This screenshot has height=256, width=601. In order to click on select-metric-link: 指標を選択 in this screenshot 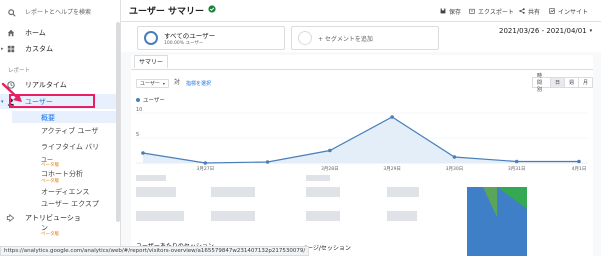, I will do `click(198, 83)`.